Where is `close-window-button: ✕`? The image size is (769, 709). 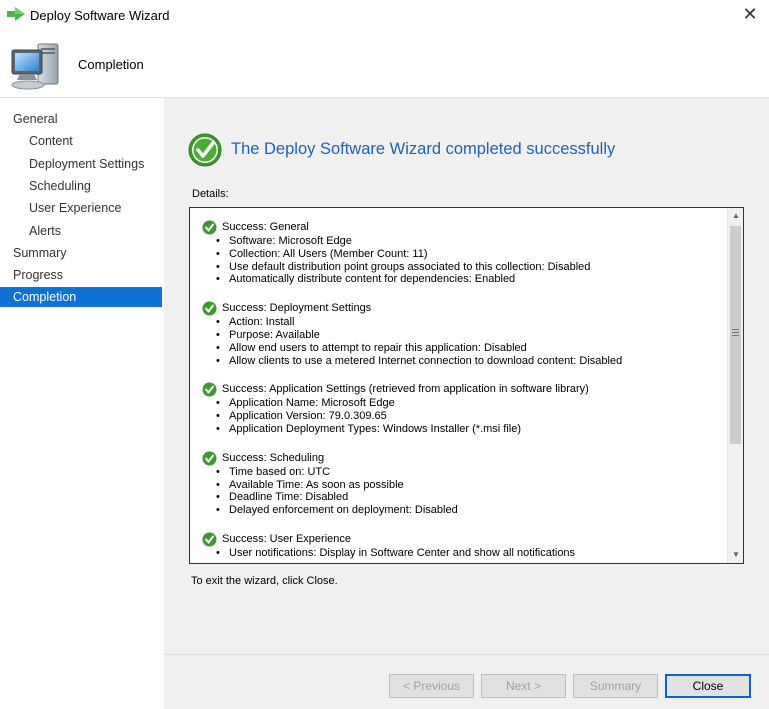 close-window-button: ✕ is located at coordinates (750, 14).